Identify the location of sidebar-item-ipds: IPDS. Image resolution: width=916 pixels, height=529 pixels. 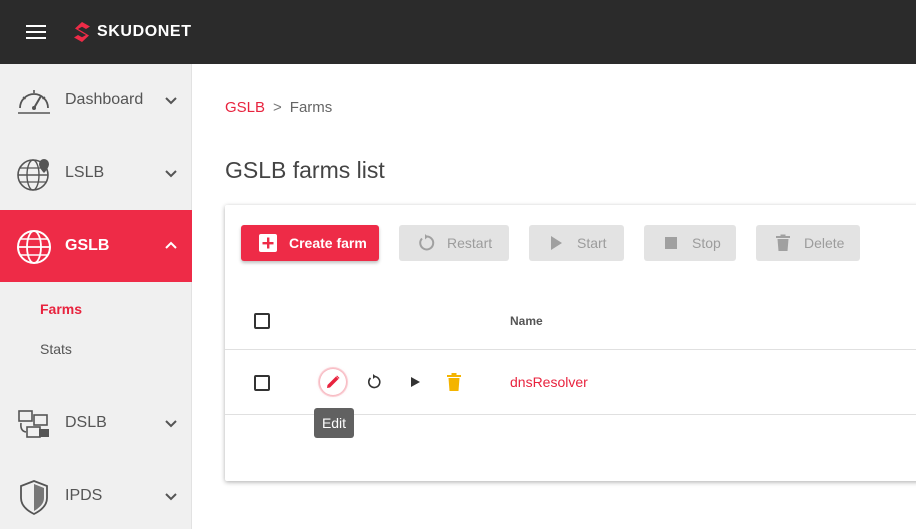
(96, 494).